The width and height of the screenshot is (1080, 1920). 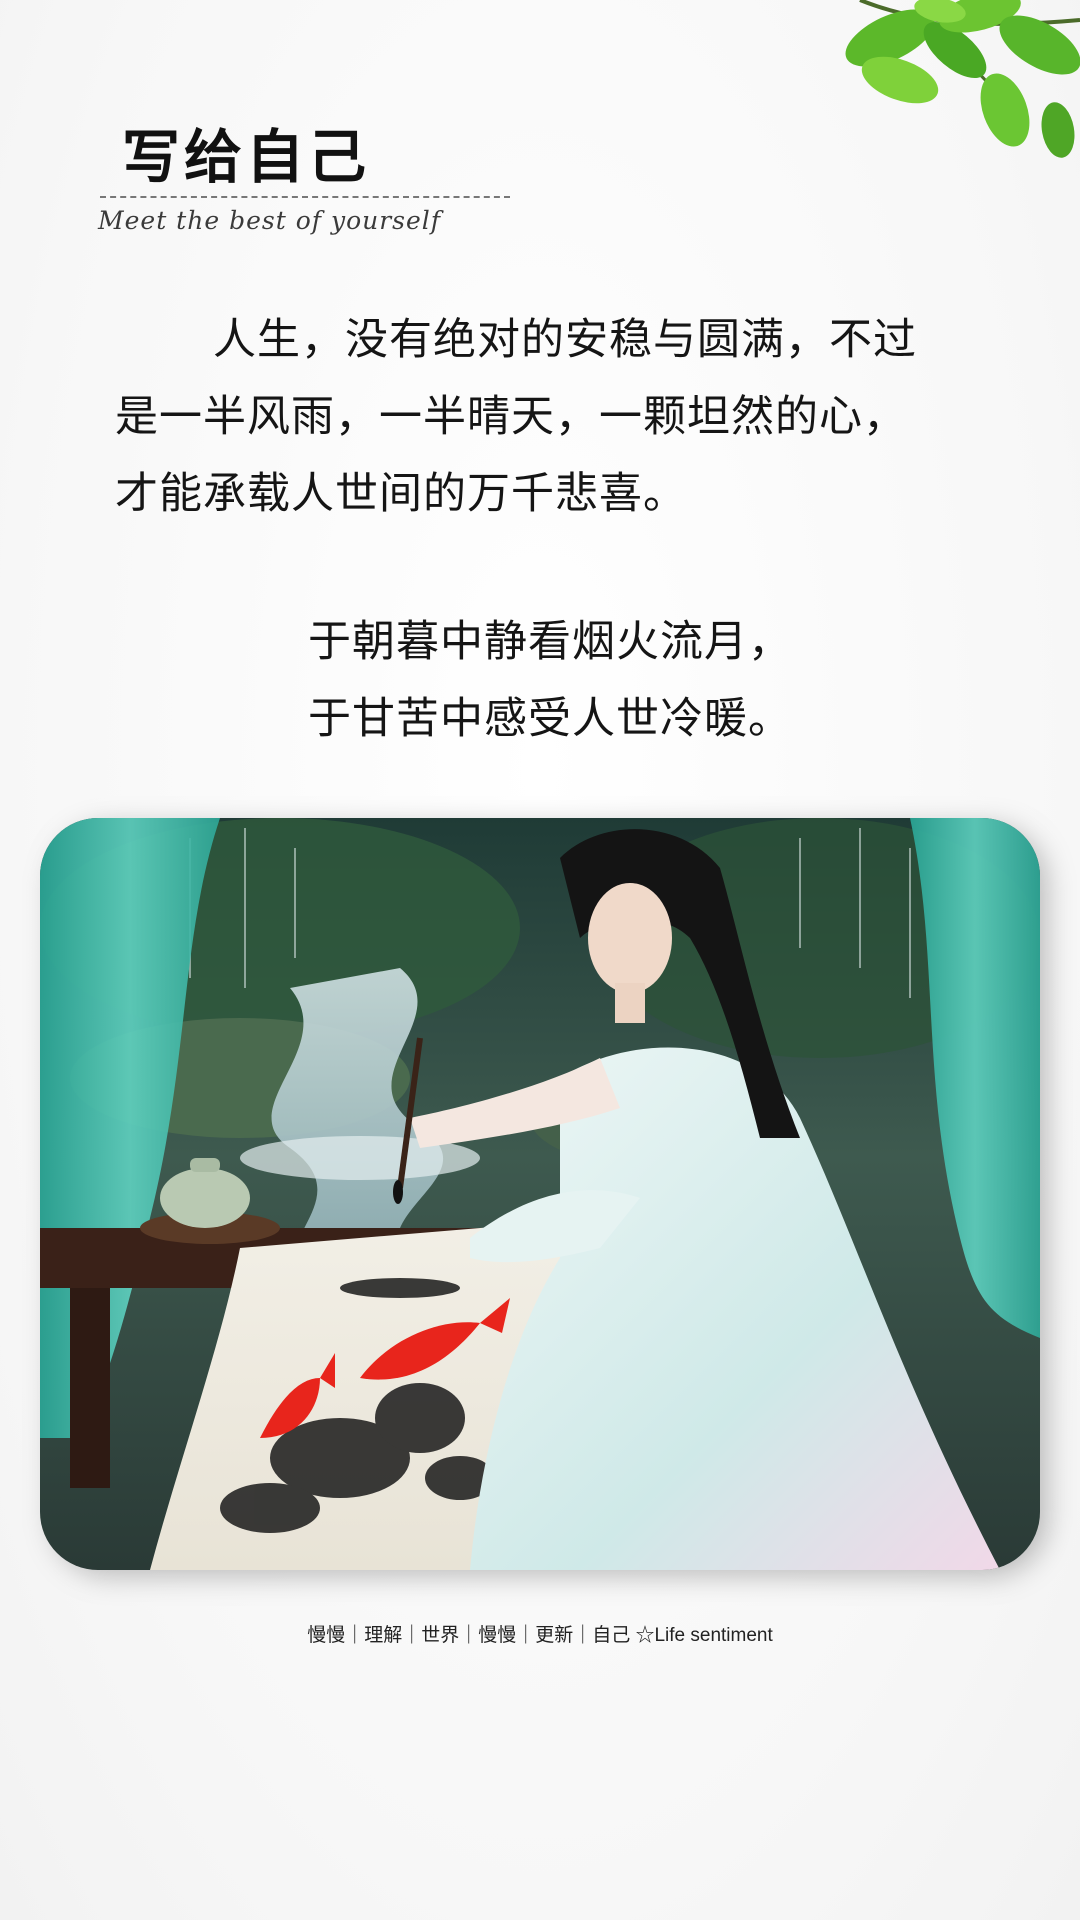 I want to click on paragraph-2-line: 于甘苦中感受人世冷暖。, so click(x=550, y=719).